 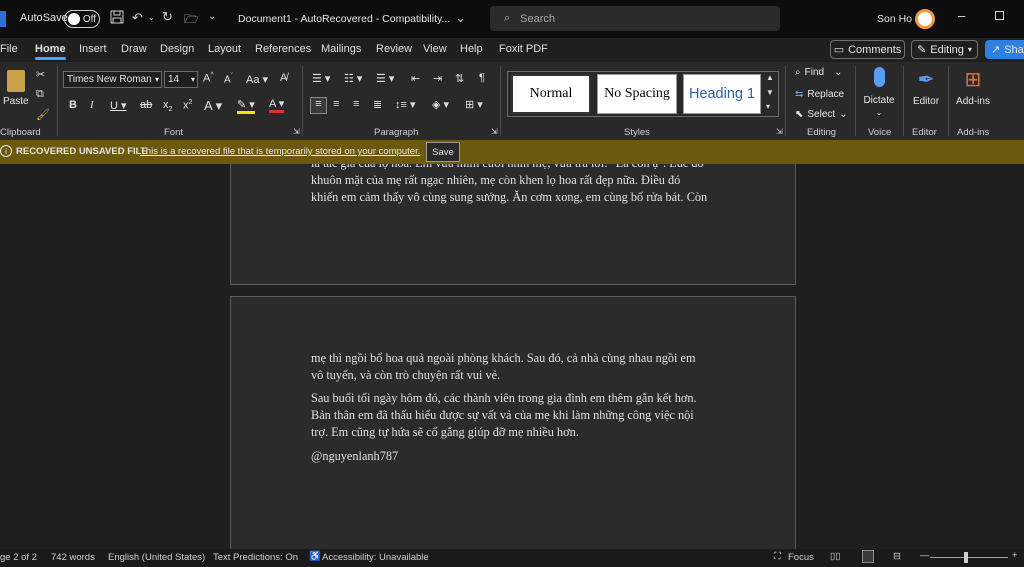 What do you see at coordinates (779, 131) in the screenshot?
I see `styles-dialog-launcher-icon: ⇲` at bounding box center [779, 131].